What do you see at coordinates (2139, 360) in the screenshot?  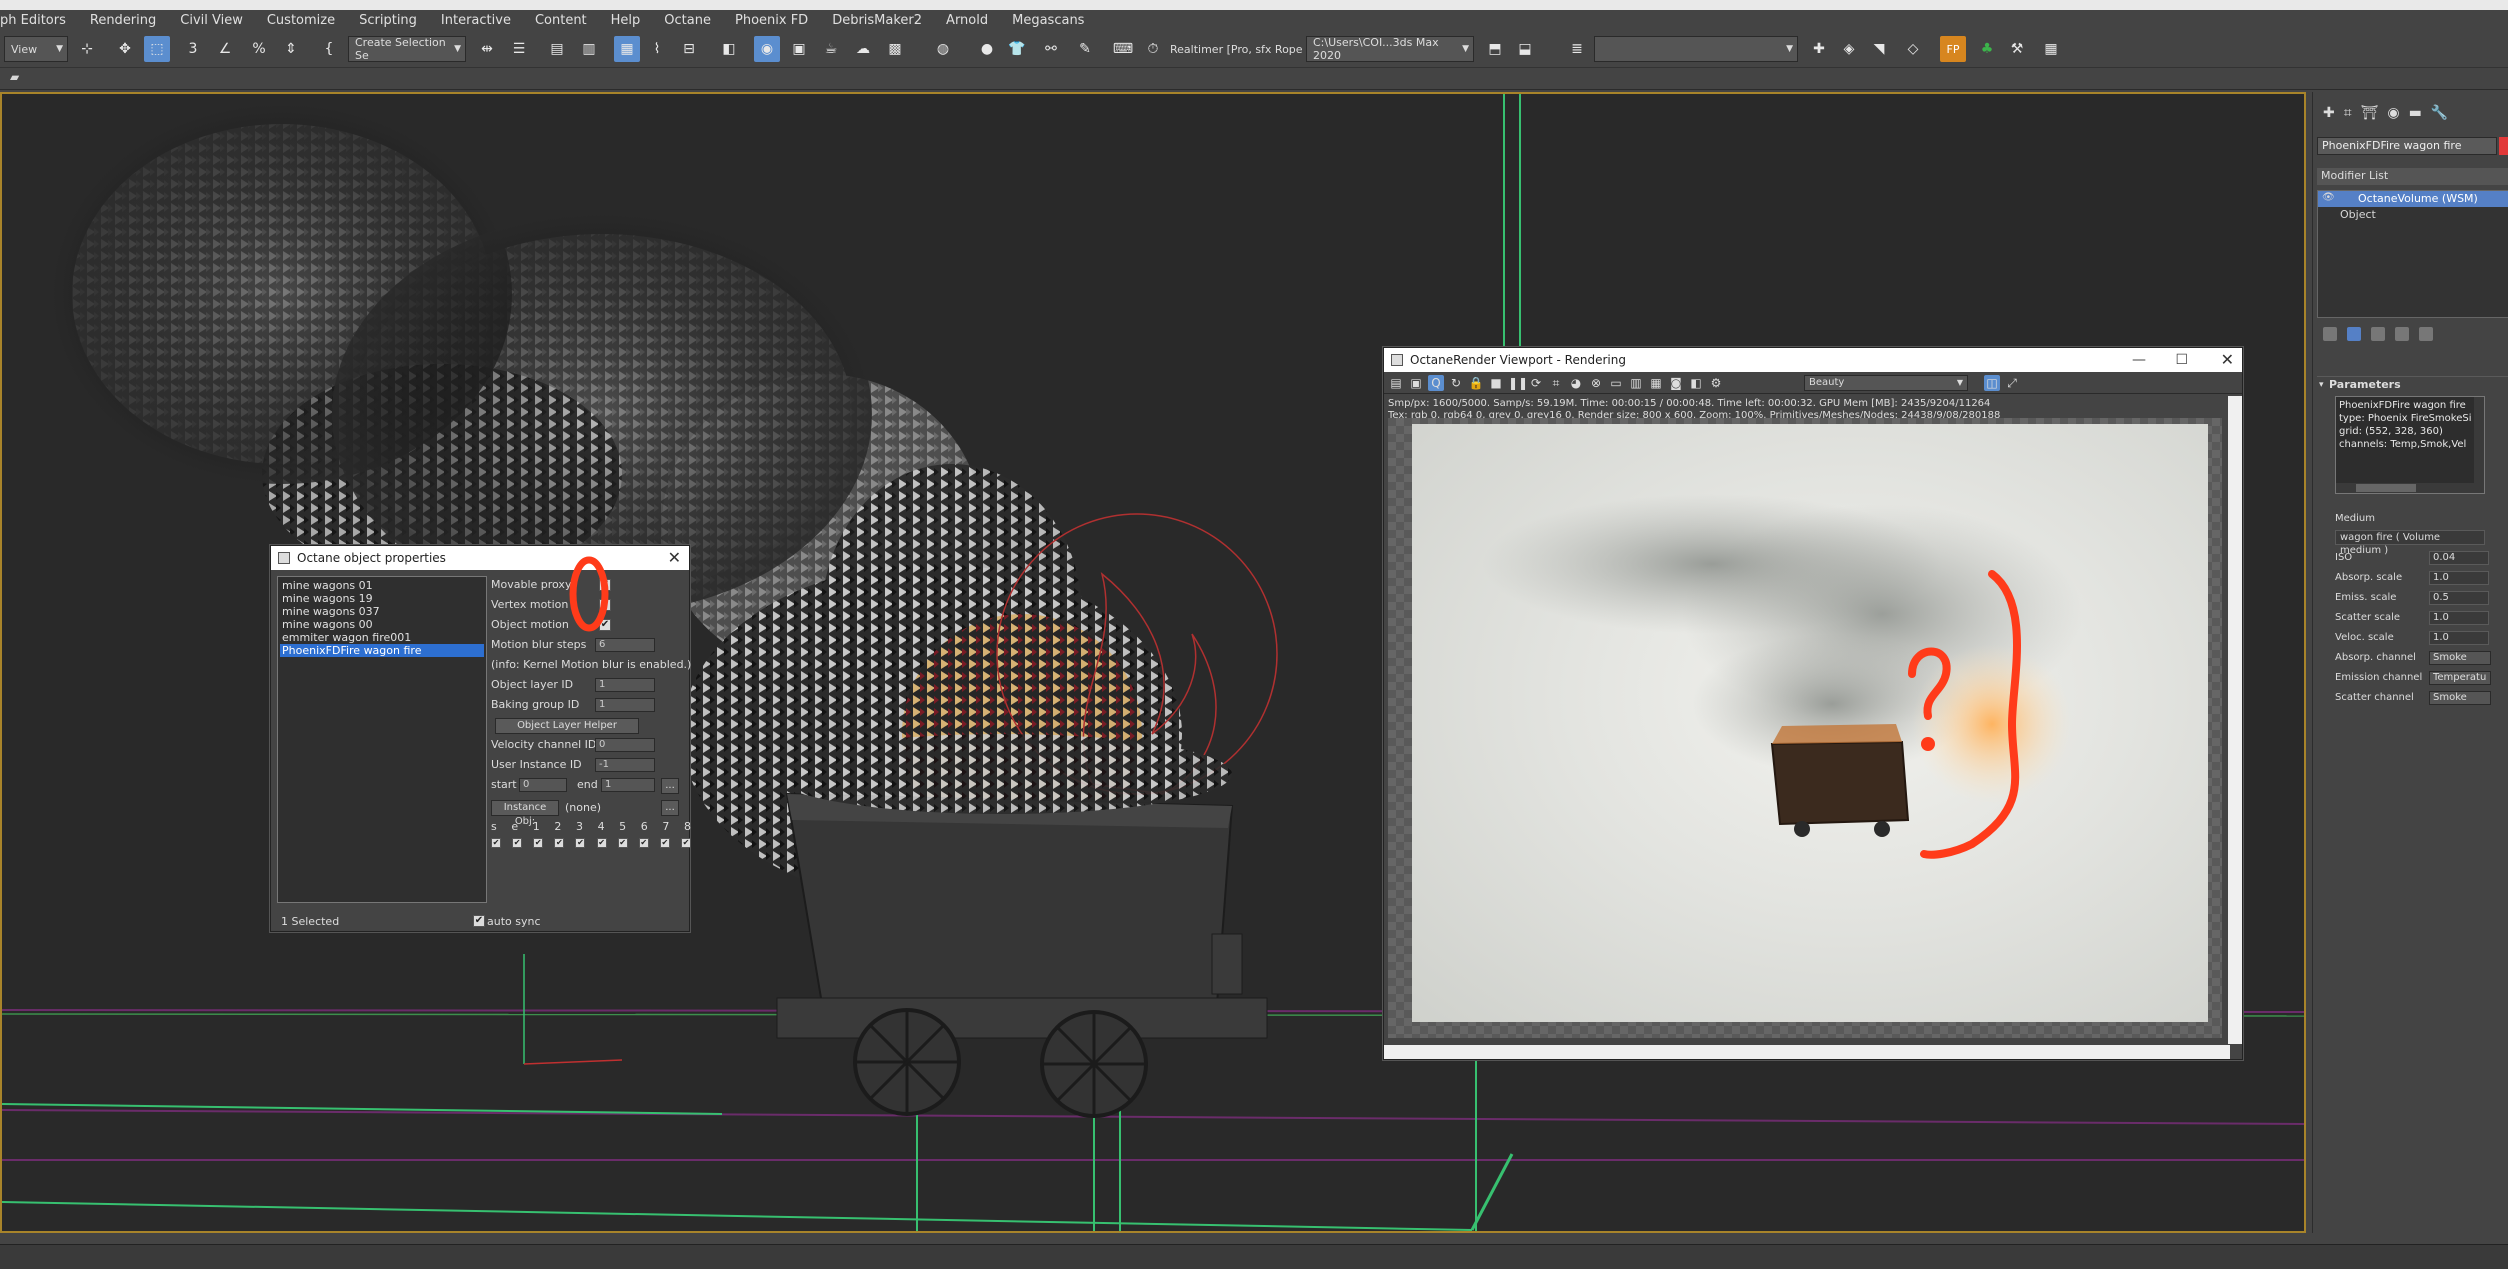 I see `minimize-icon: —` at bounding box center [2139, 360].